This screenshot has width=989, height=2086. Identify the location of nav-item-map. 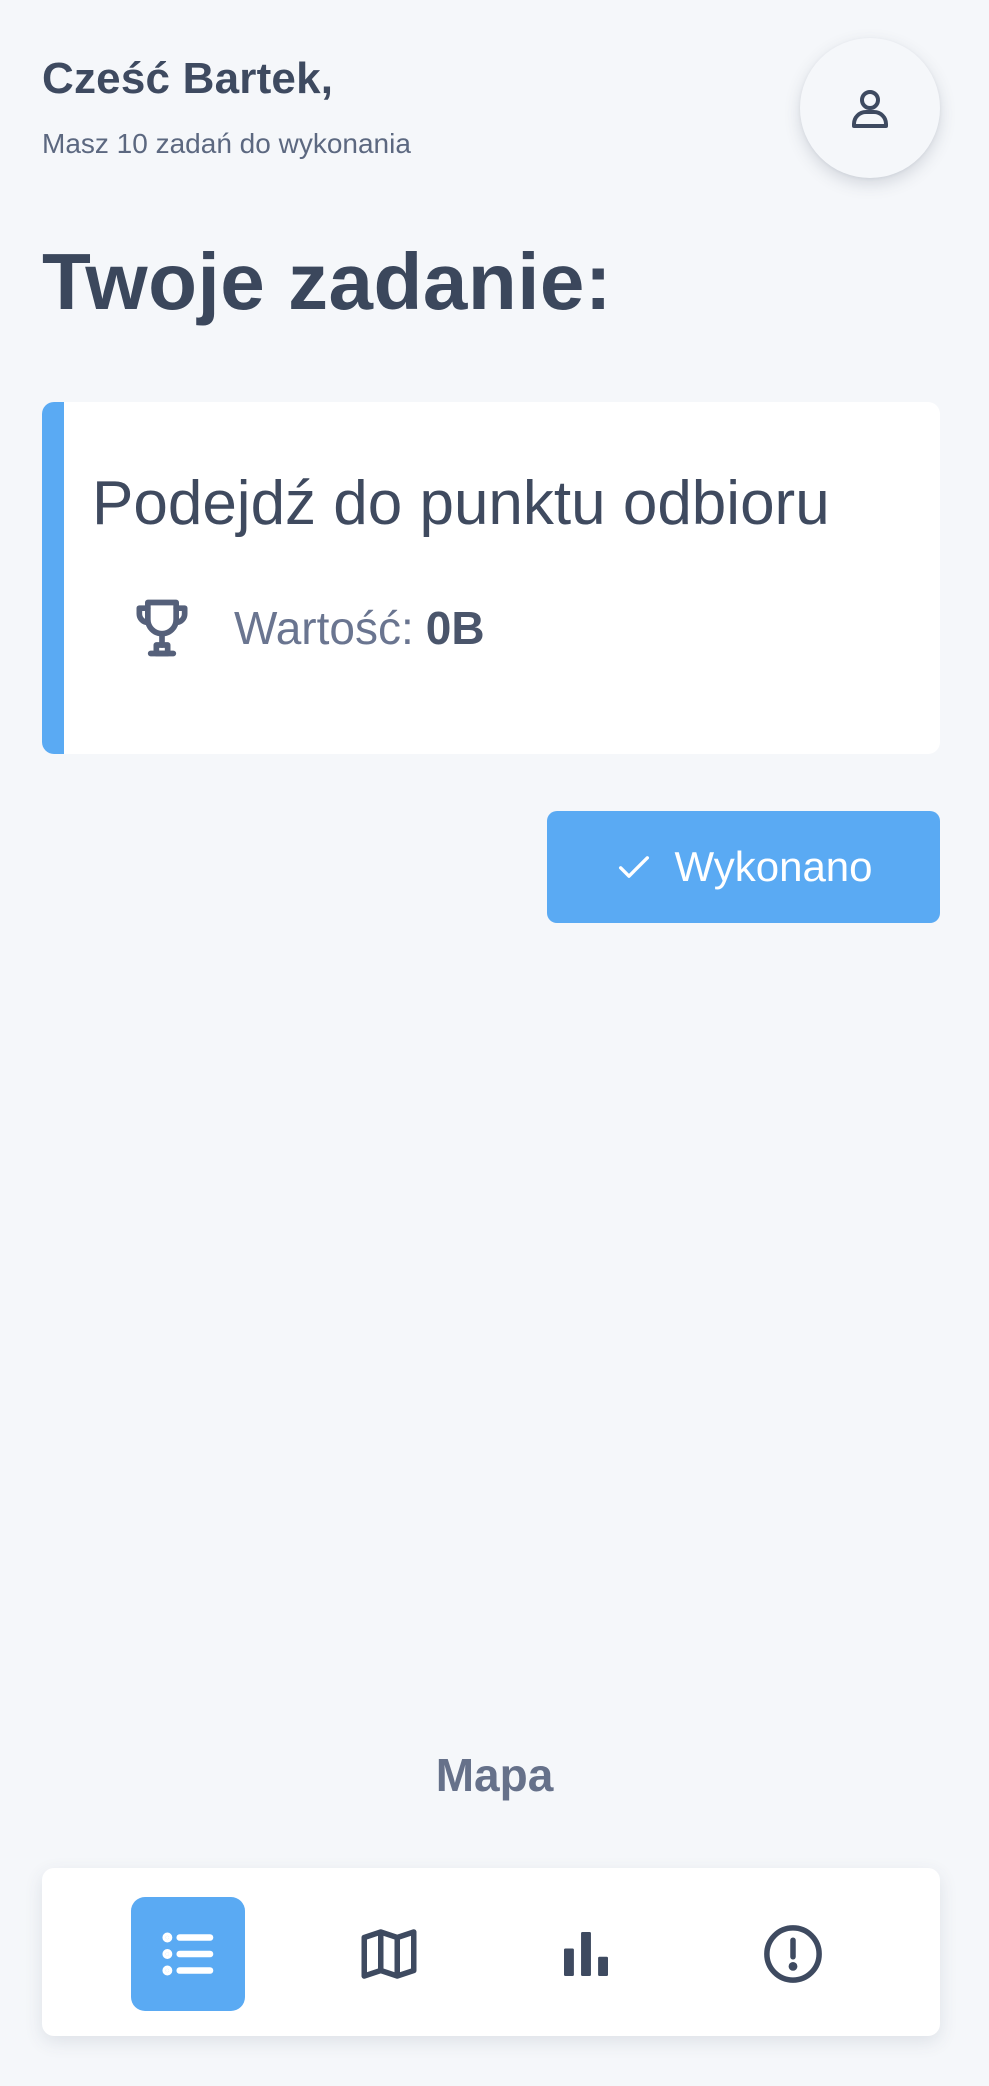
(389, 1954).